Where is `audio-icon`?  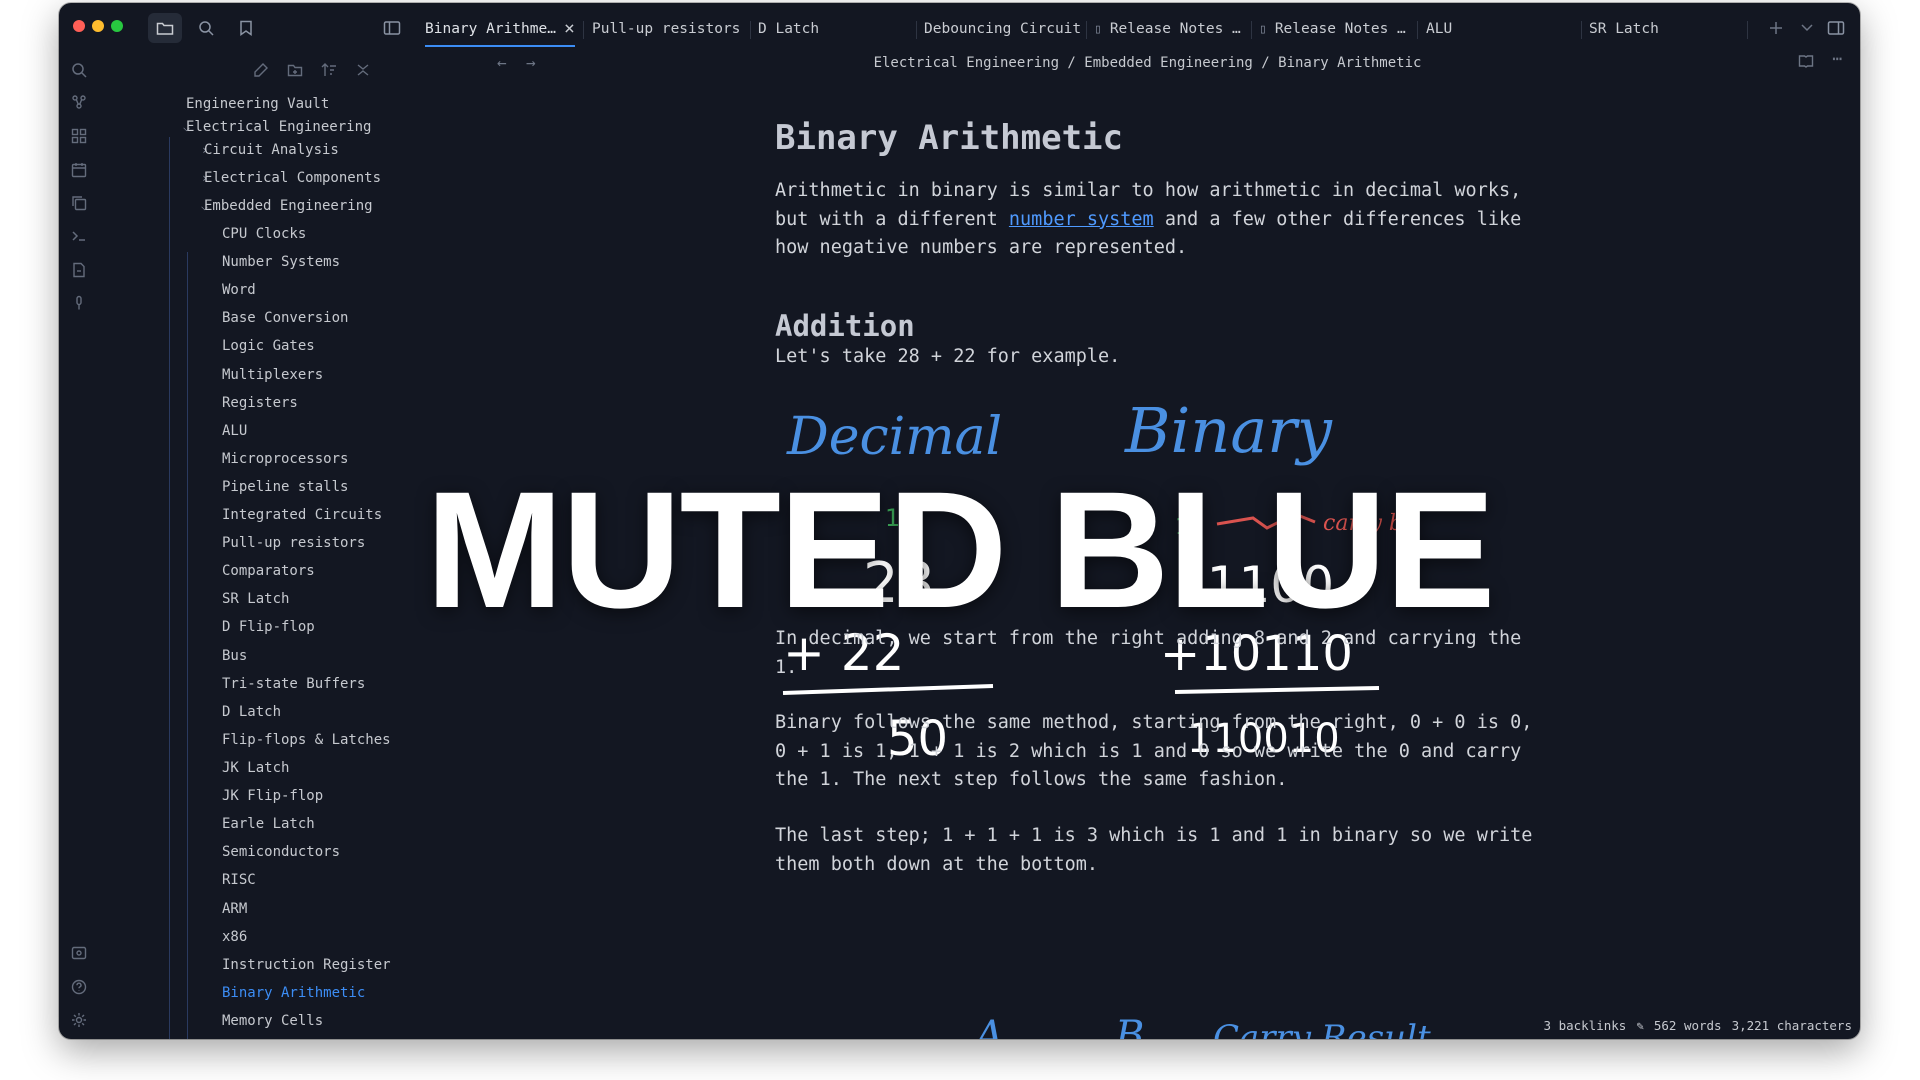
audio-icon is located at coordinates (79, 303).